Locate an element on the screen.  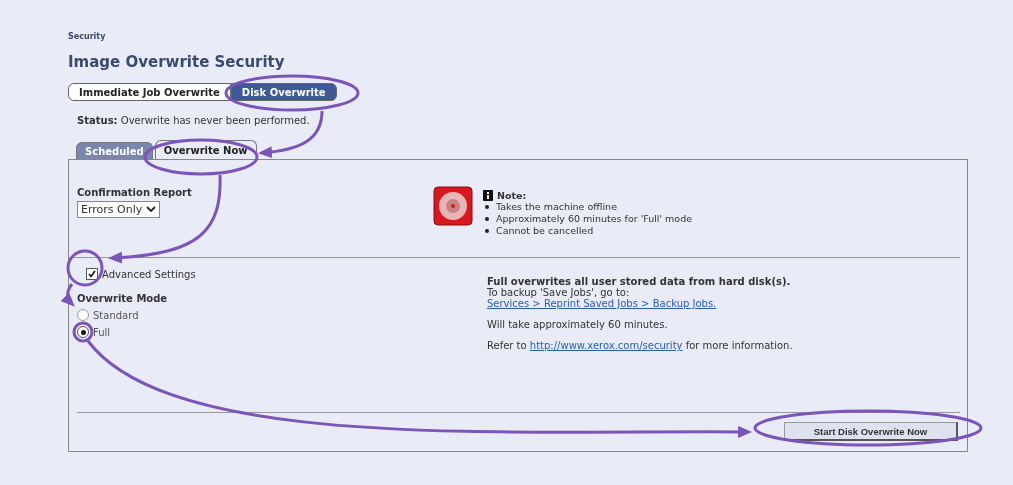
info-text: Refer to http://www.xerox.com/security for more information. is located at coordinates (640, 345).